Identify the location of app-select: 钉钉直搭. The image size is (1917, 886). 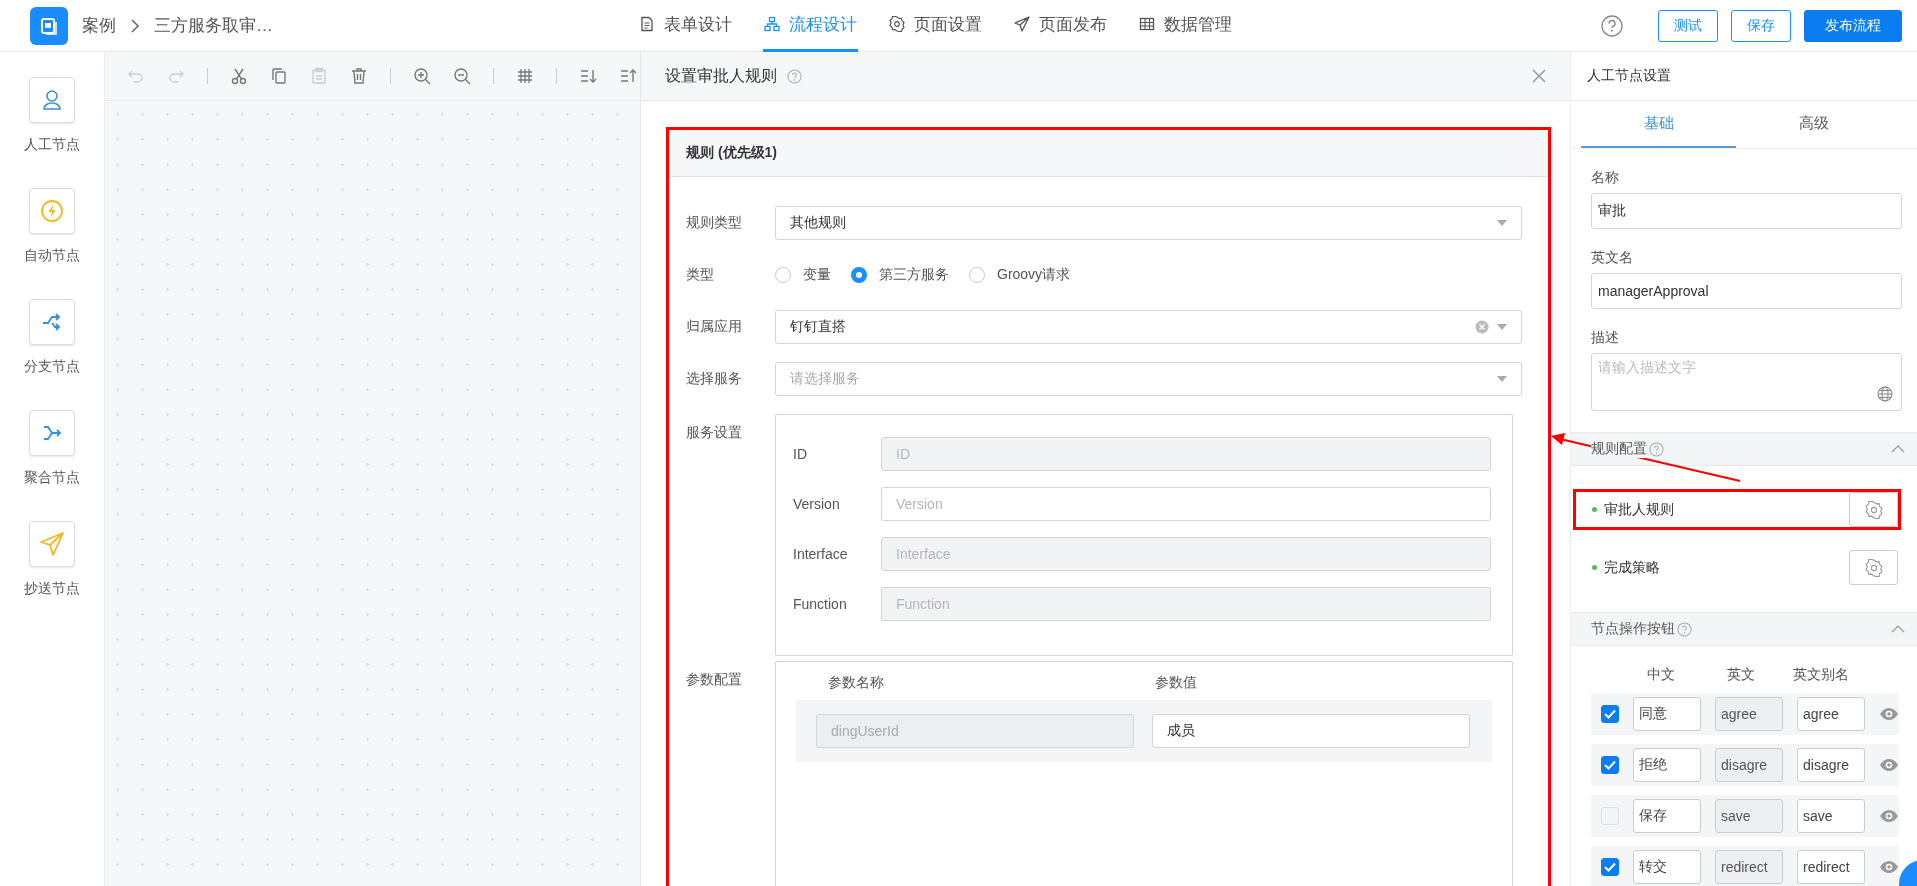
(1148, 327).